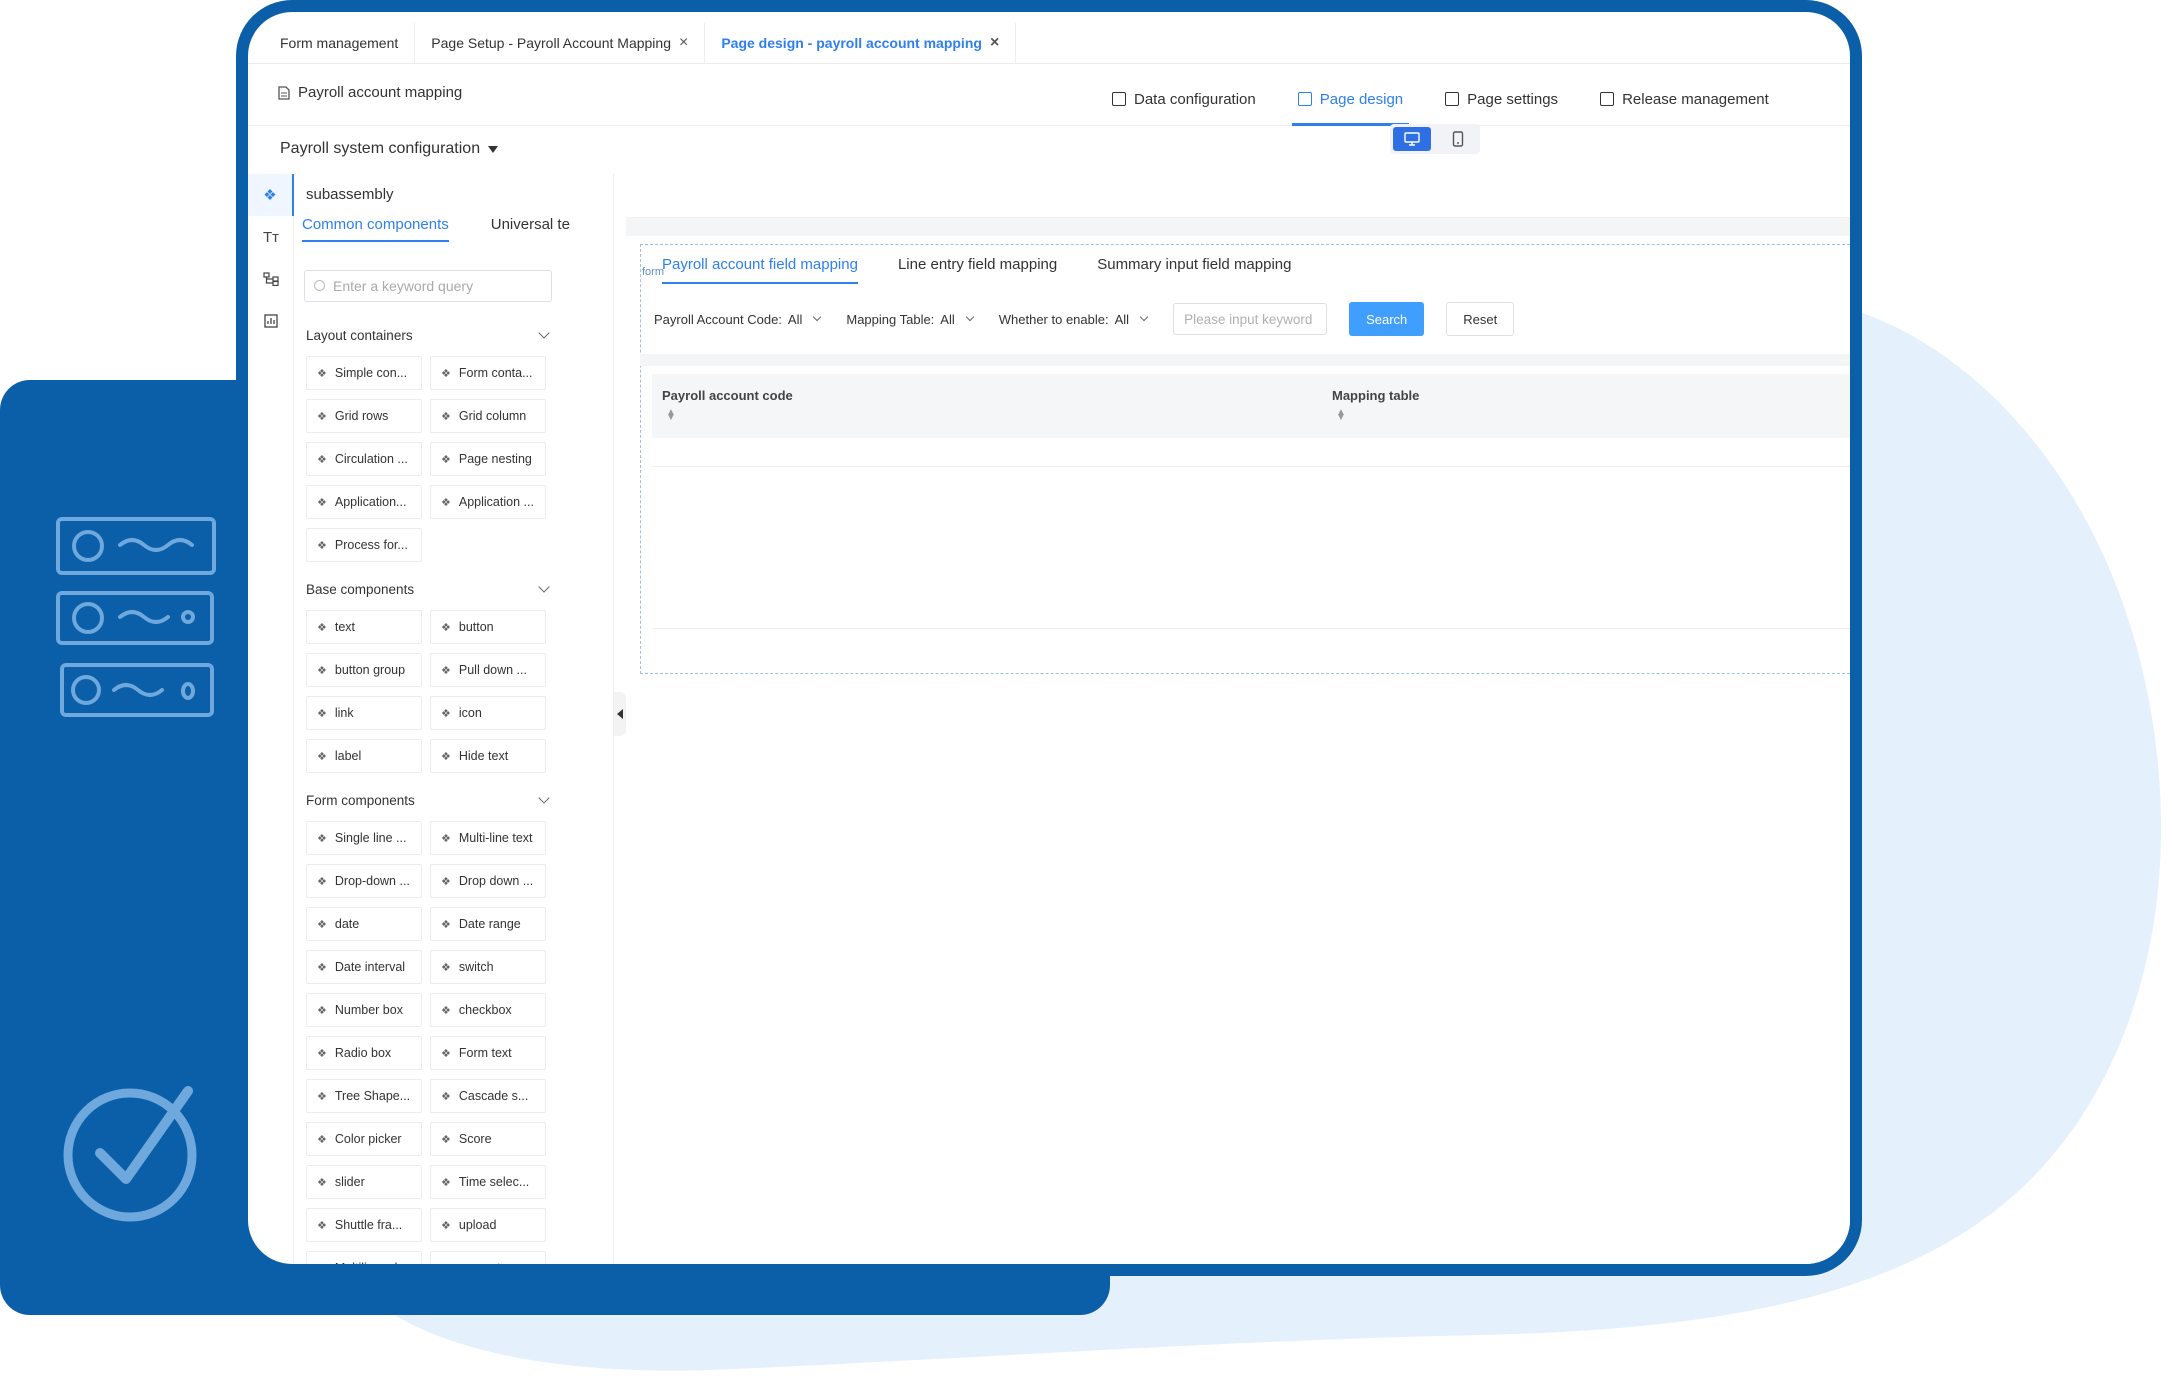 The height and width of the screenshot is (1376, 2172). What do you see at coordinates (364, 967) in the screenshot?
I see `component-item: ❖ Date interval` at bounding box center [364, 967].